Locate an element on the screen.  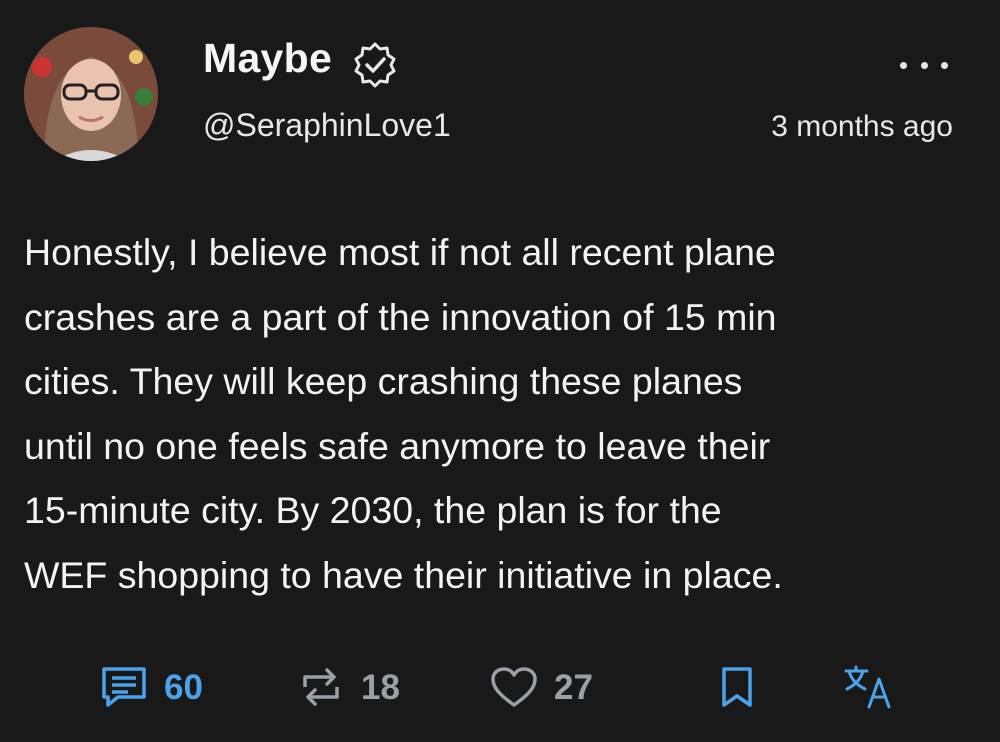
comment-count: 60 is located at coordinates (183, 687).